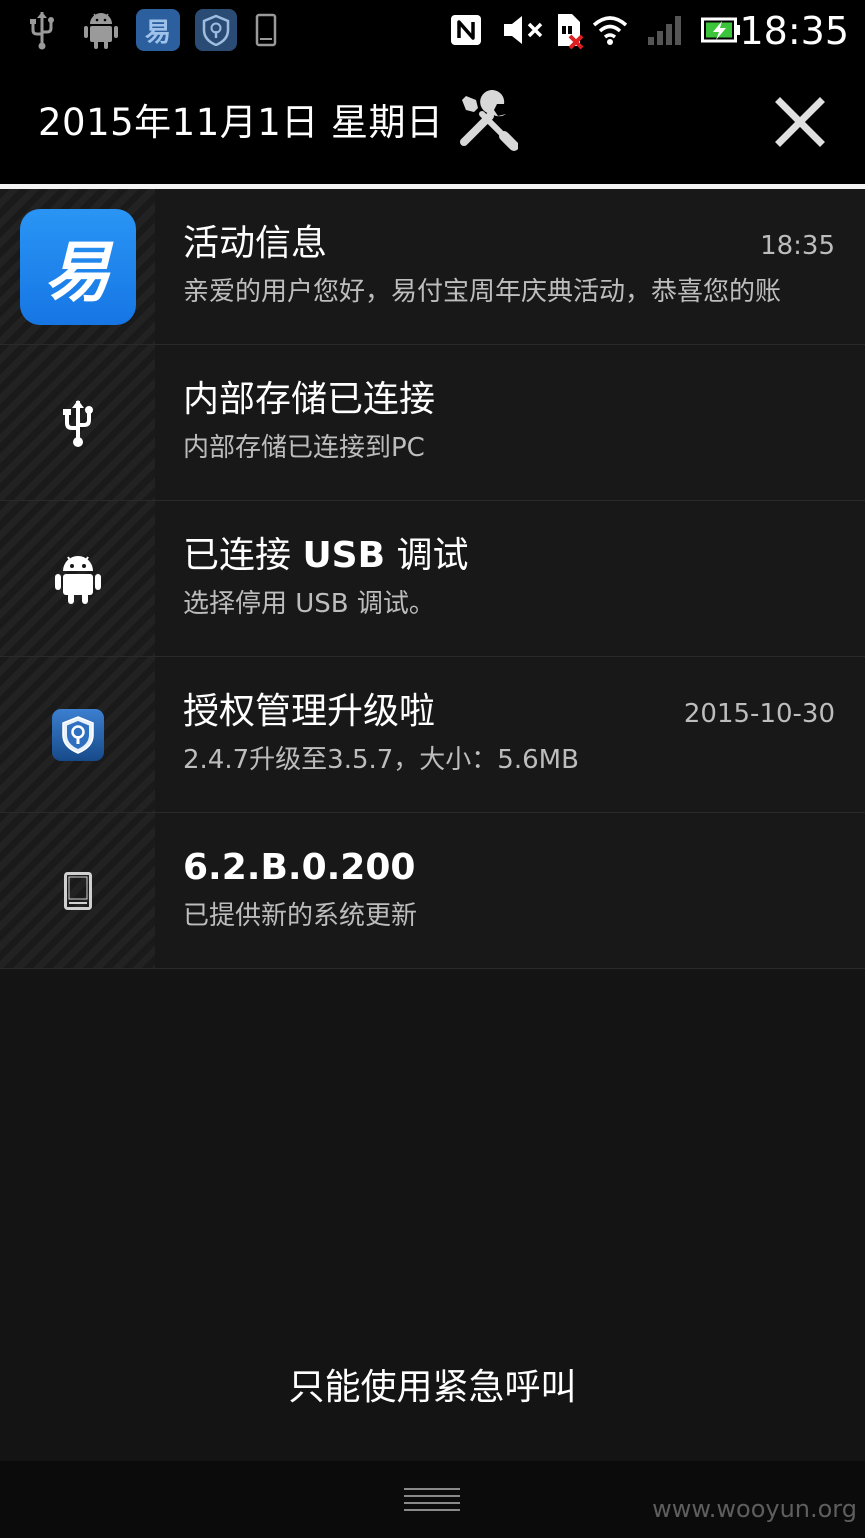  What do you see at coordinates (482, 292) in the screenshot?
I see `notification-text: 亲爱的用户您好，易付宝周年庆典活动，恭喜您的账` at bounding box center [482, 292].